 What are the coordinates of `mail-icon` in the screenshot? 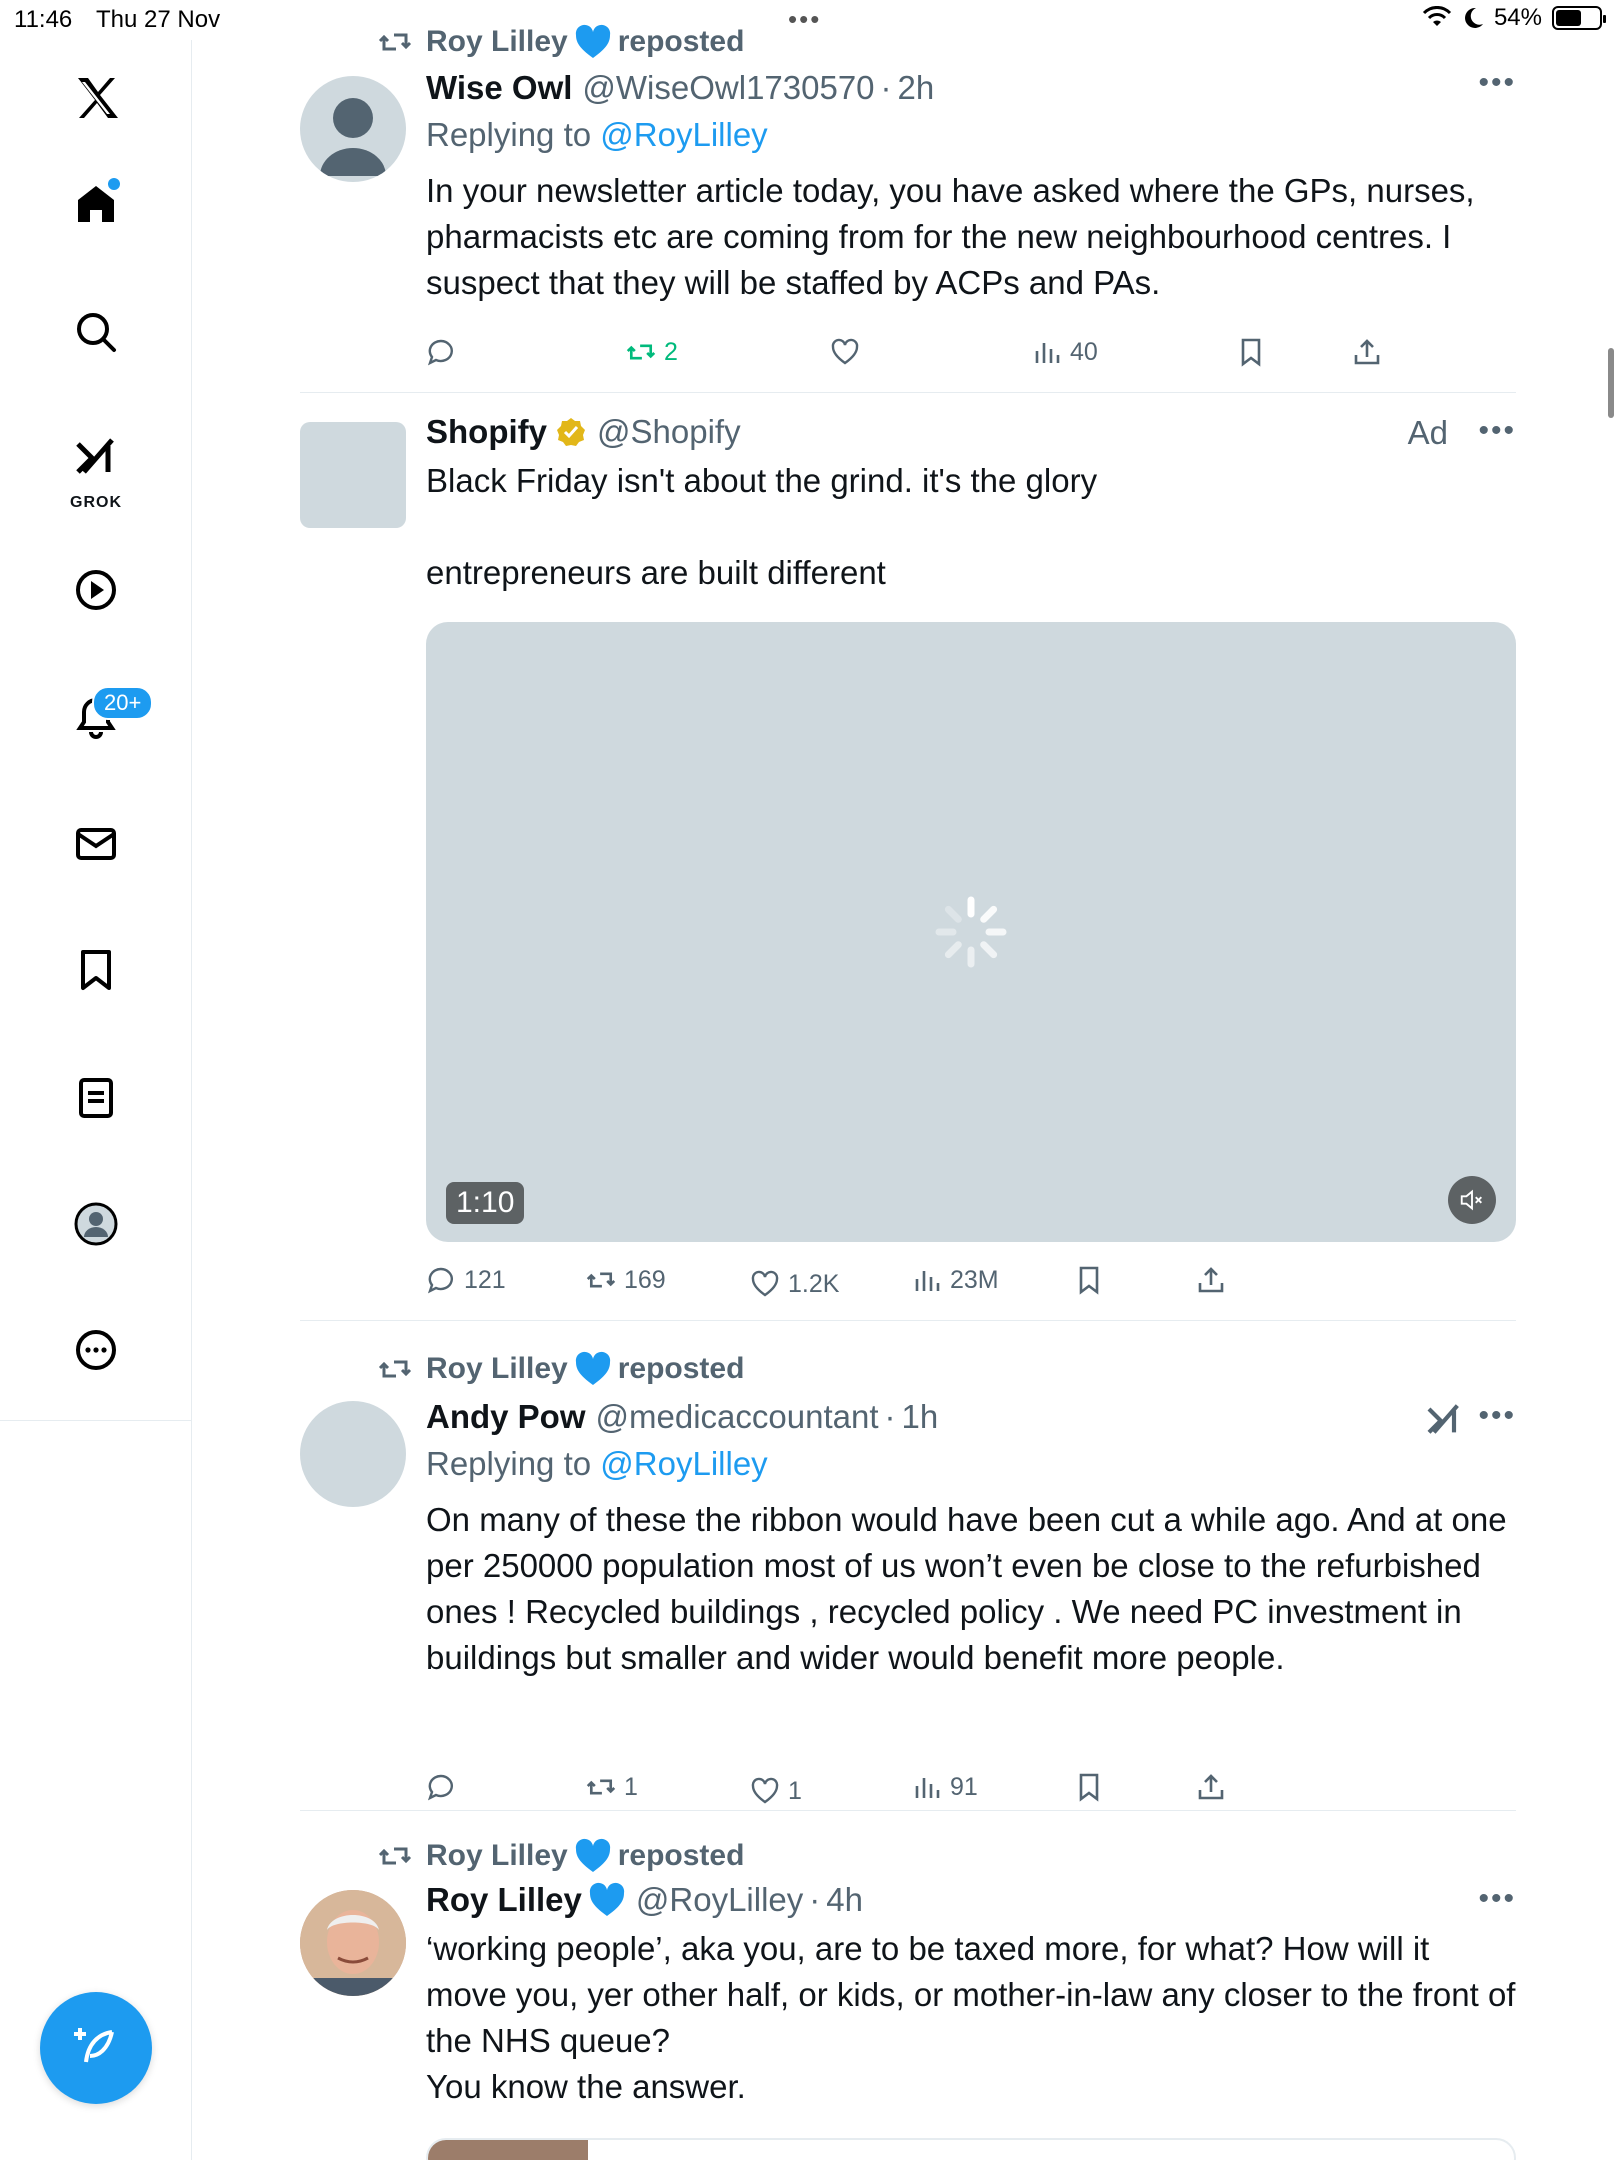 It's located at (96, 844).